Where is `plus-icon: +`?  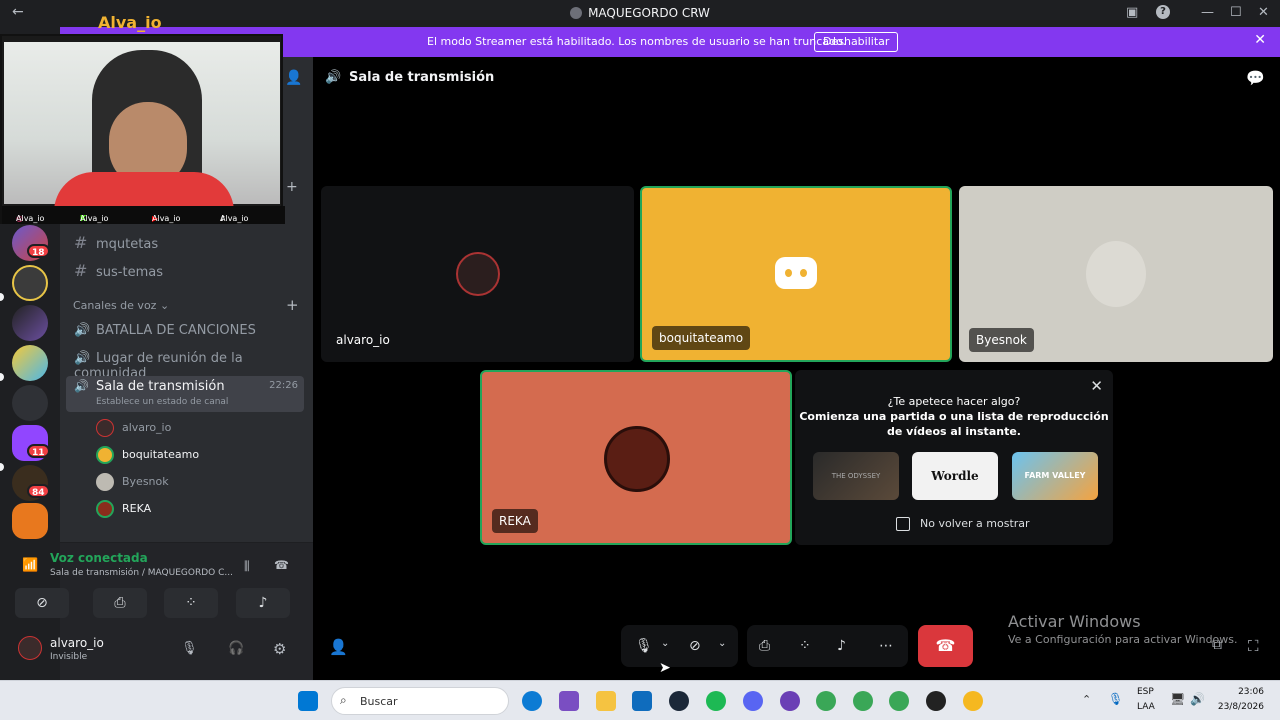
plus-icon: + is located at coordinates (292, 187).